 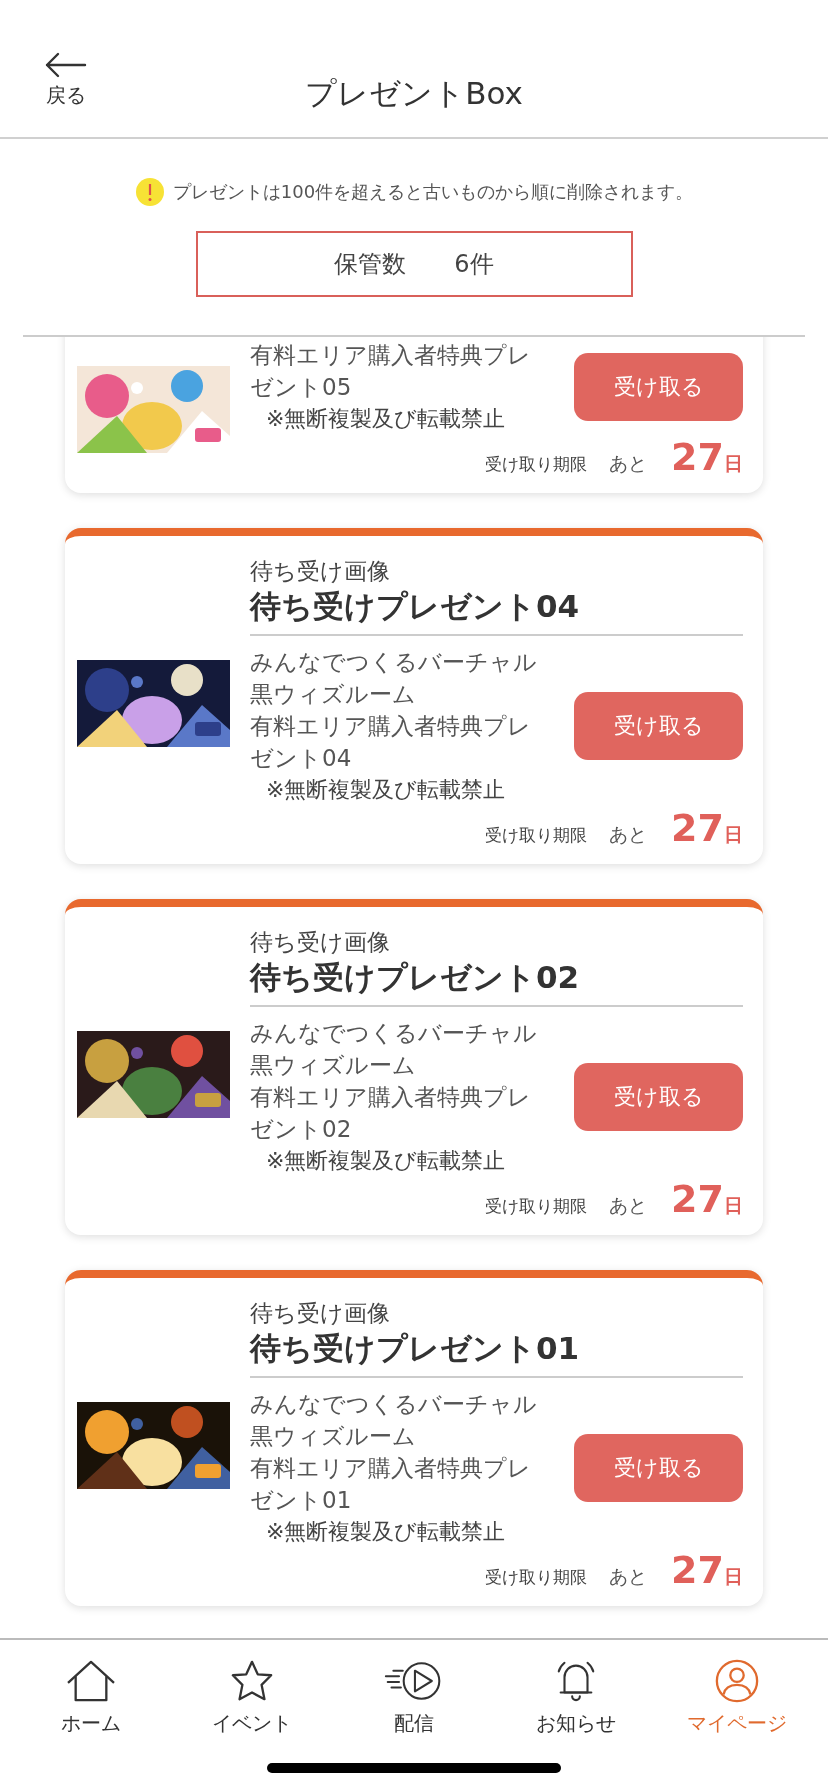 What do you see at coordinates (414, 93) in the screenshot?
I see `page-title: プレゼントBox` at bounding box center [414, 93].